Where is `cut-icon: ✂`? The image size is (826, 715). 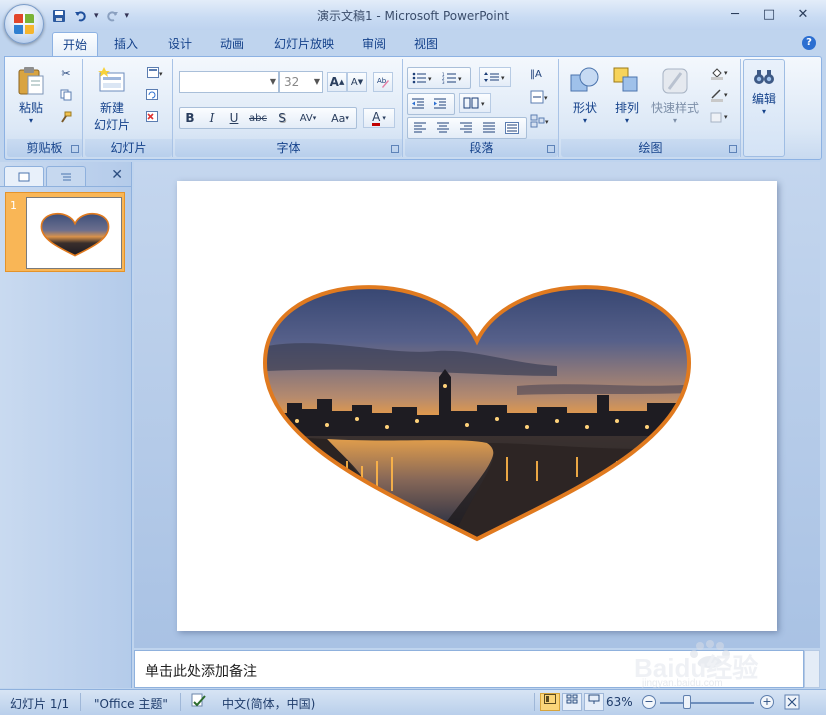 cut-icon: ✂ is located at coordinates (66, 73).